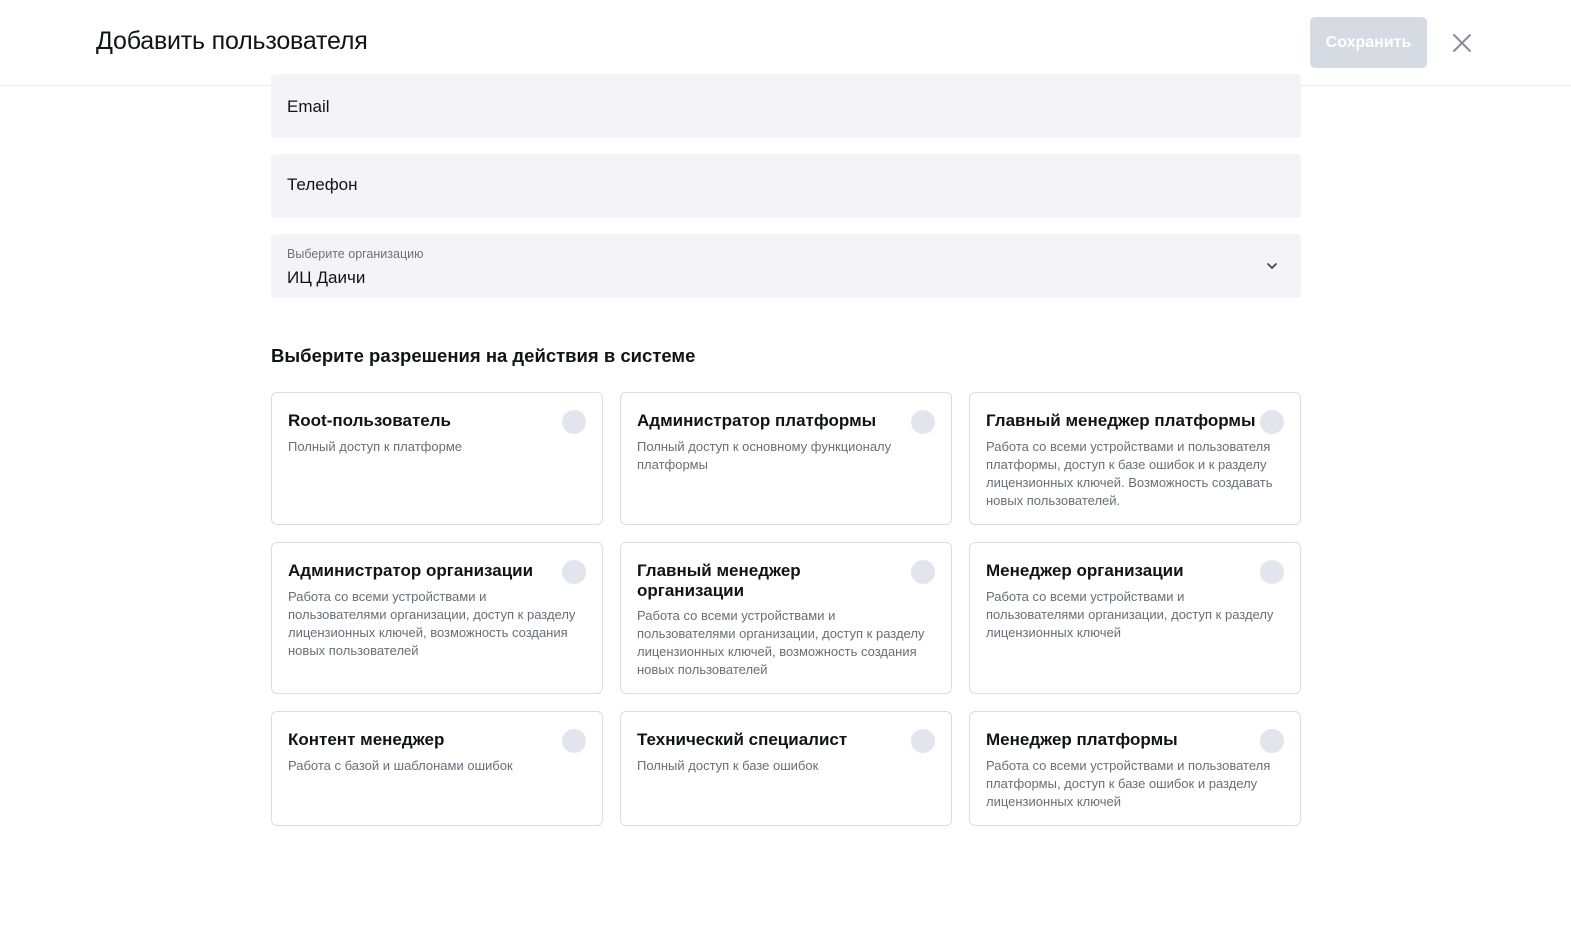 The image size is (1571, 926). What do you see at coordinates (366, 739) in the screenshot?
I see `permission-card-title: Контент менеджер` at bounding box center [366, 739].